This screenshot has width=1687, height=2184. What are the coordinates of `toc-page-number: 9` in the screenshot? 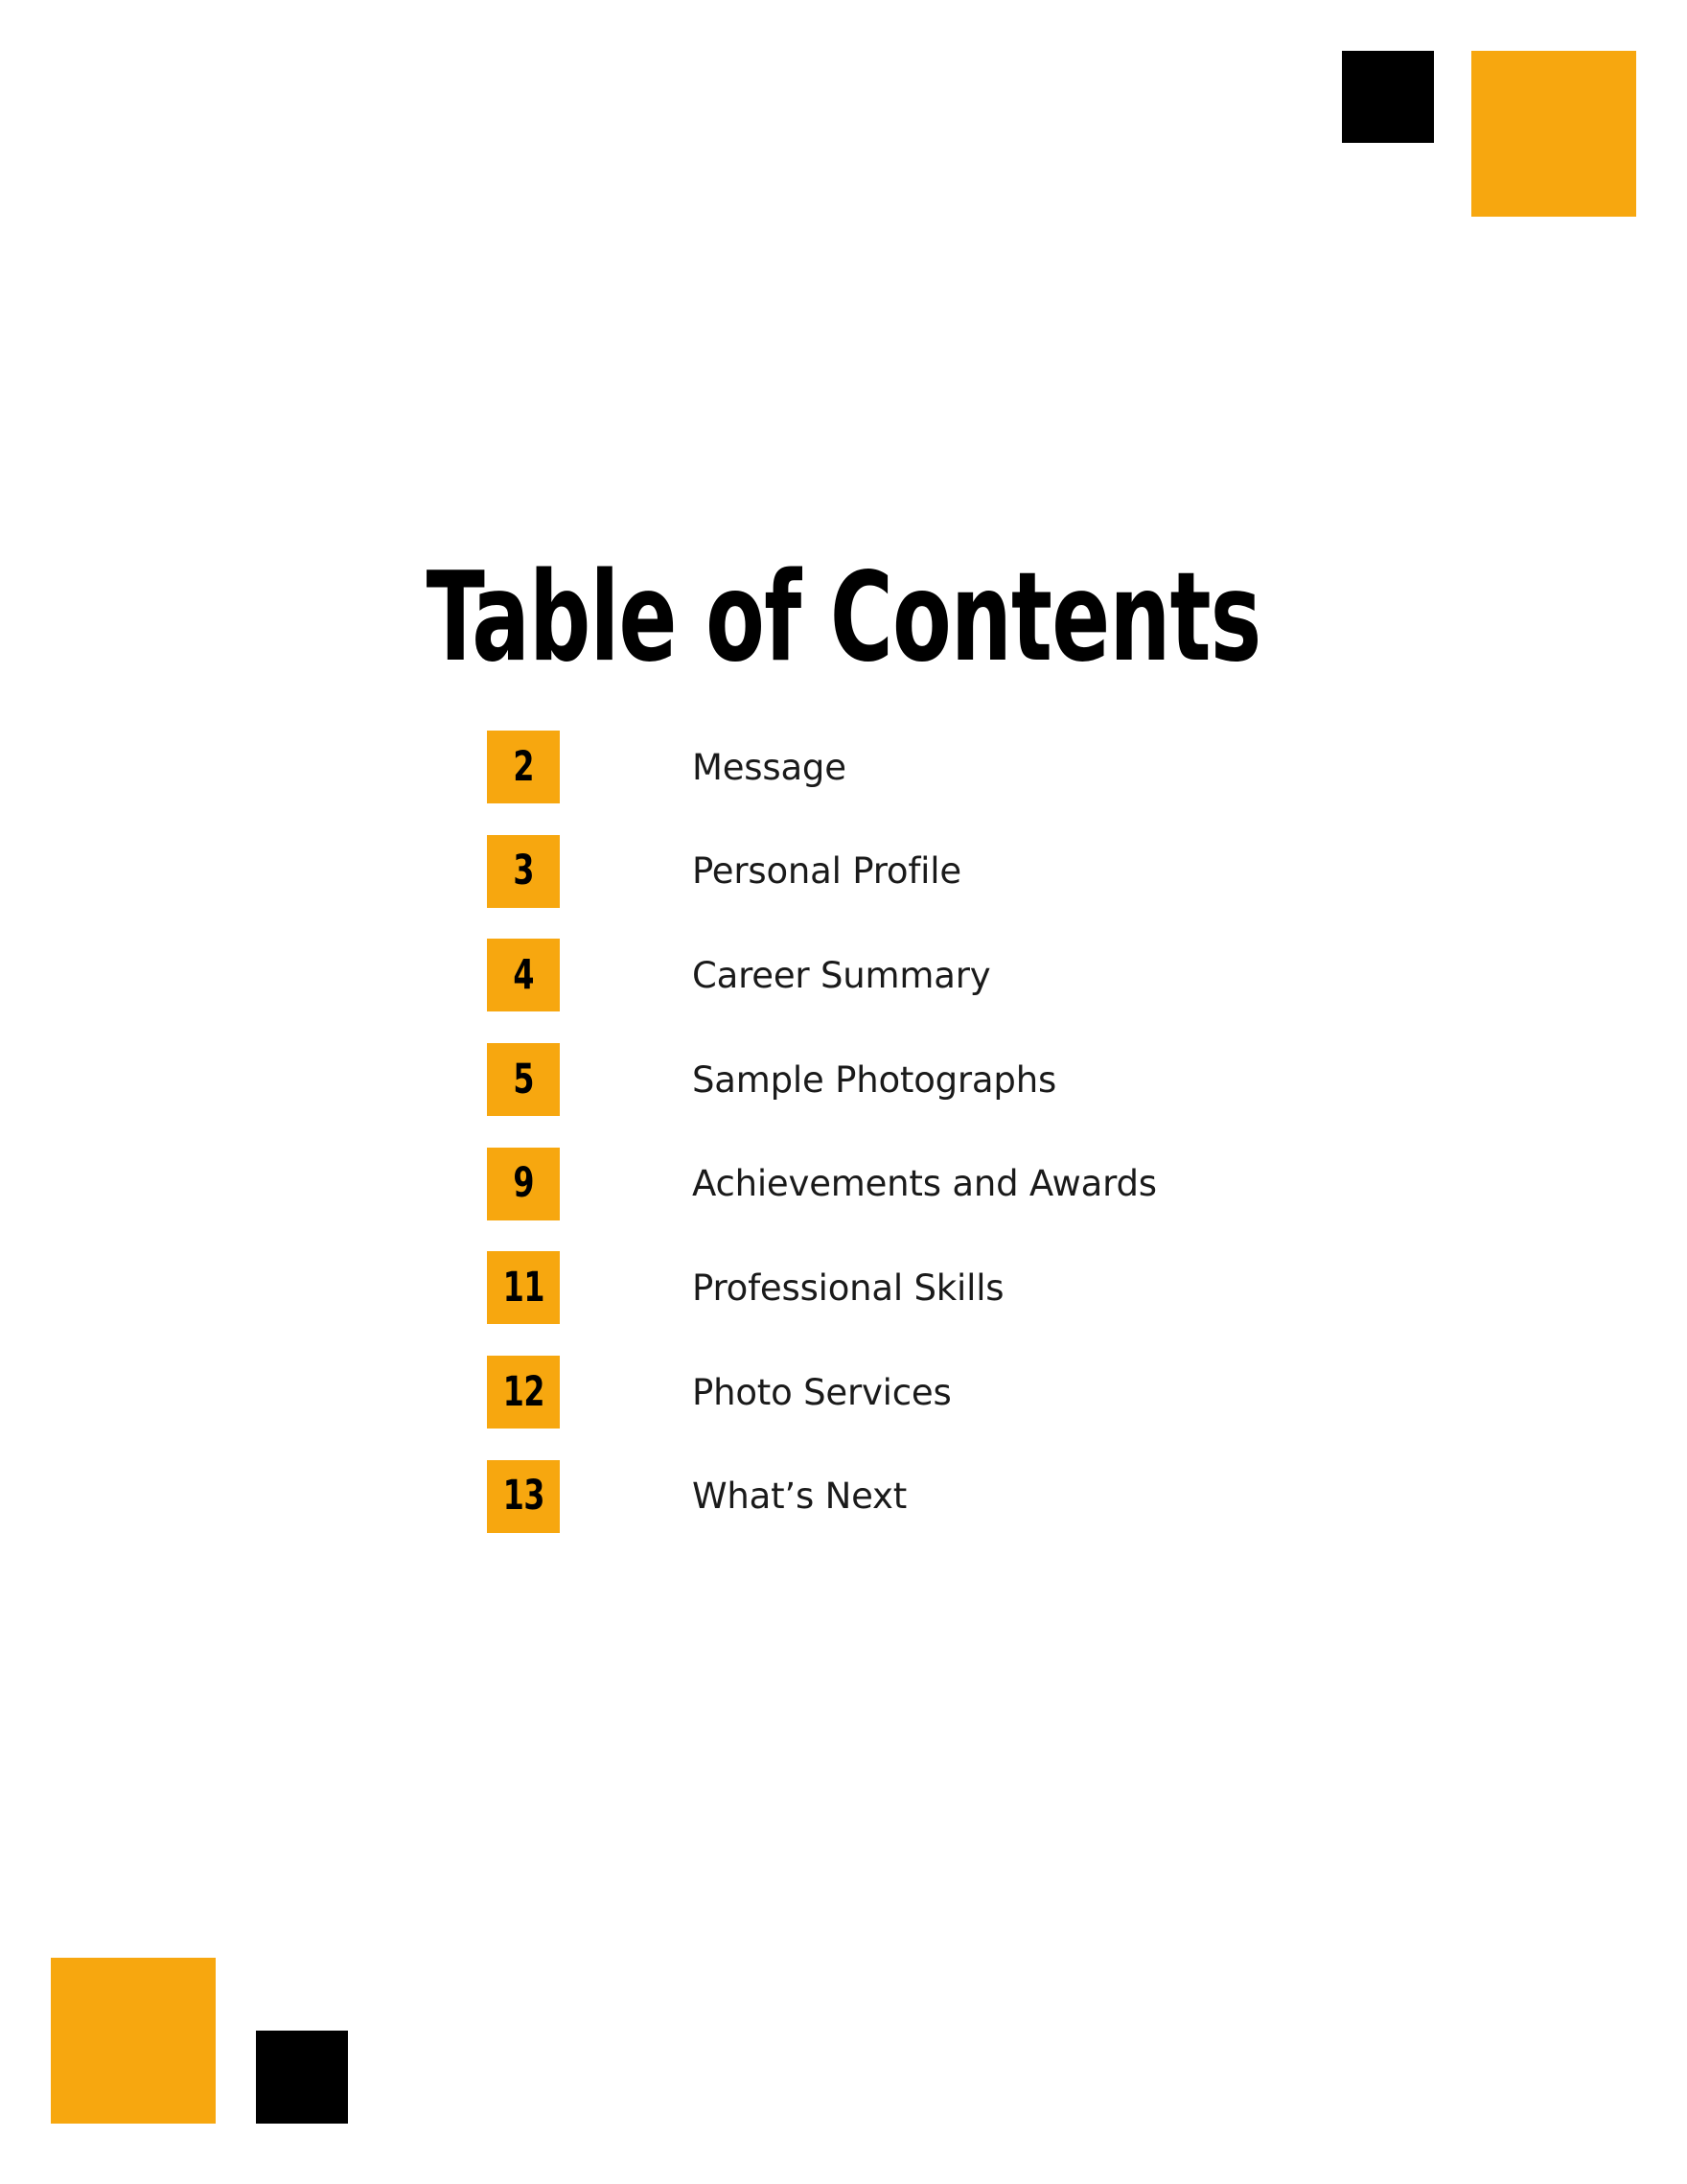 It's located at (523, 1183).